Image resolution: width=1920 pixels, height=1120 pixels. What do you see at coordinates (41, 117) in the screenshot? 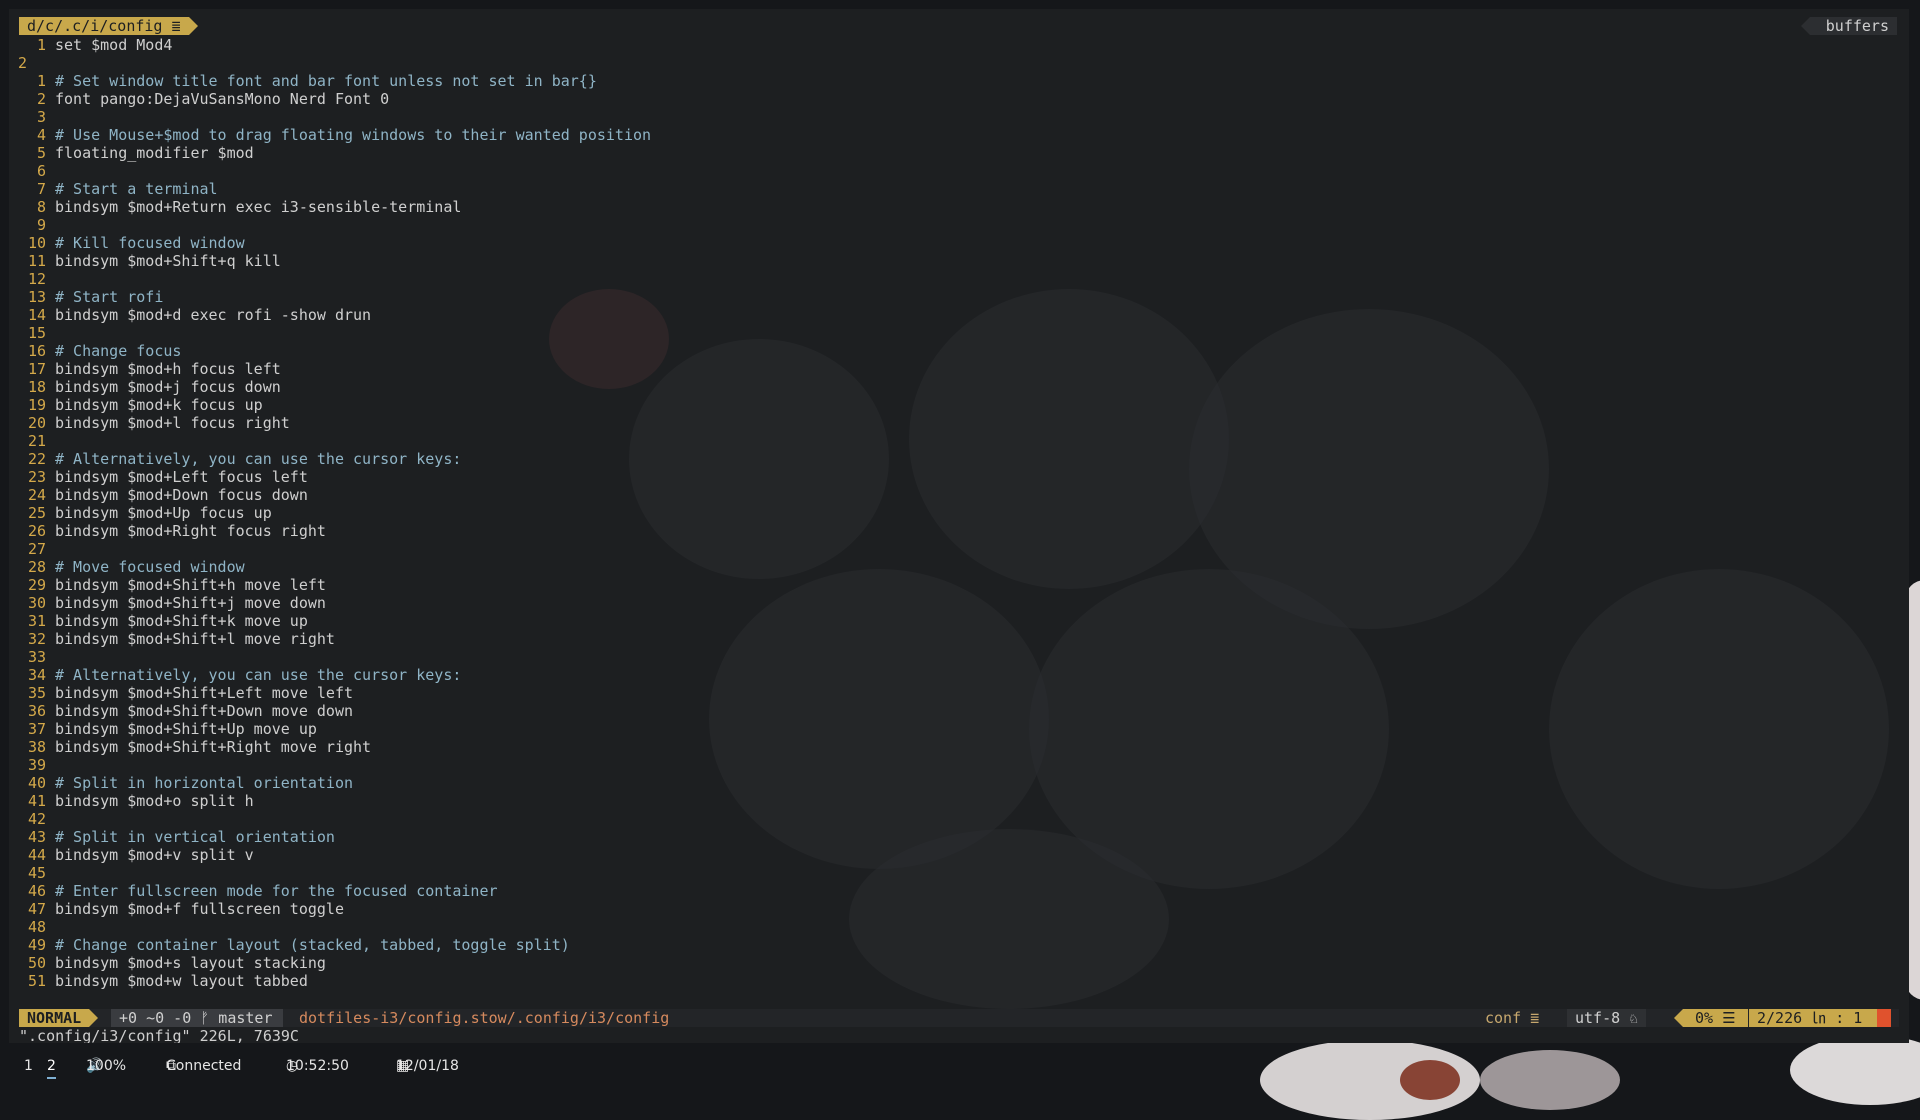
I see `line-number: 3` at bounding box center [41, 117].